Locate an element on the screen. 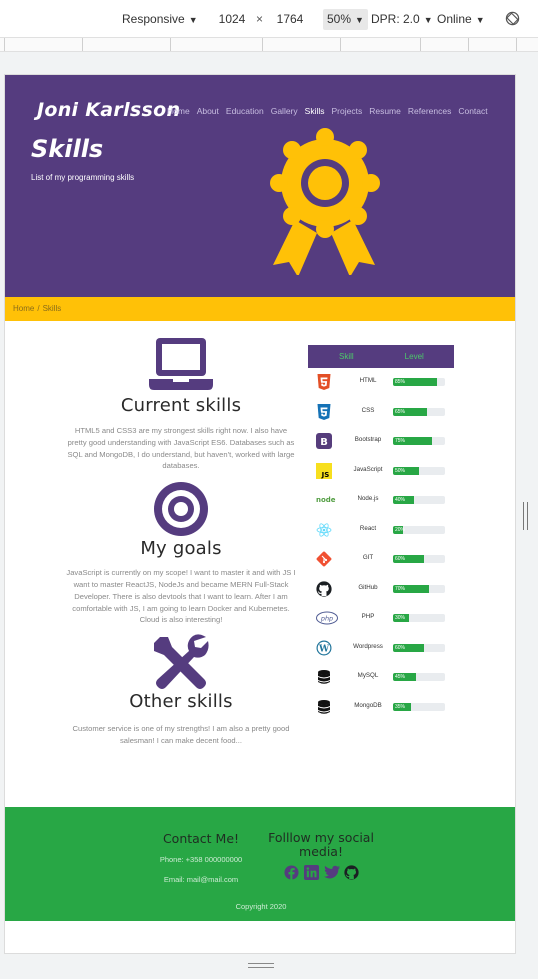 The height and width of the screenshot is (979, 538). linkedin-icon is located at coordinates (311, 872).